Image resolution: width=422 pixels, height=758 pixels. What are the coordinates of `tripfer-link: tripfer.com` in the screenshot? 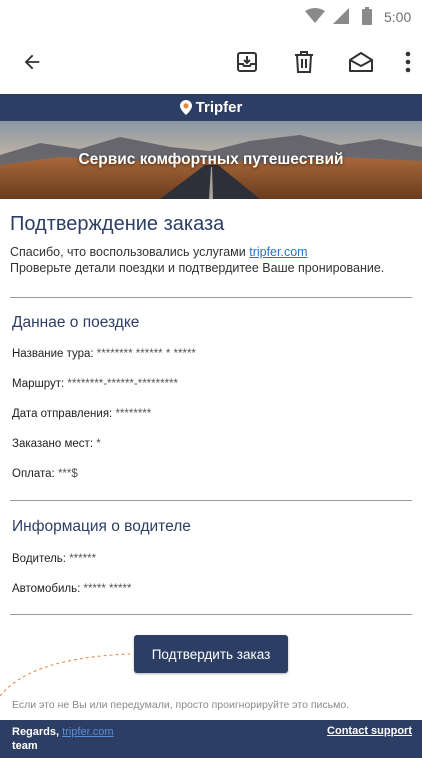 It's located at (278, 252).